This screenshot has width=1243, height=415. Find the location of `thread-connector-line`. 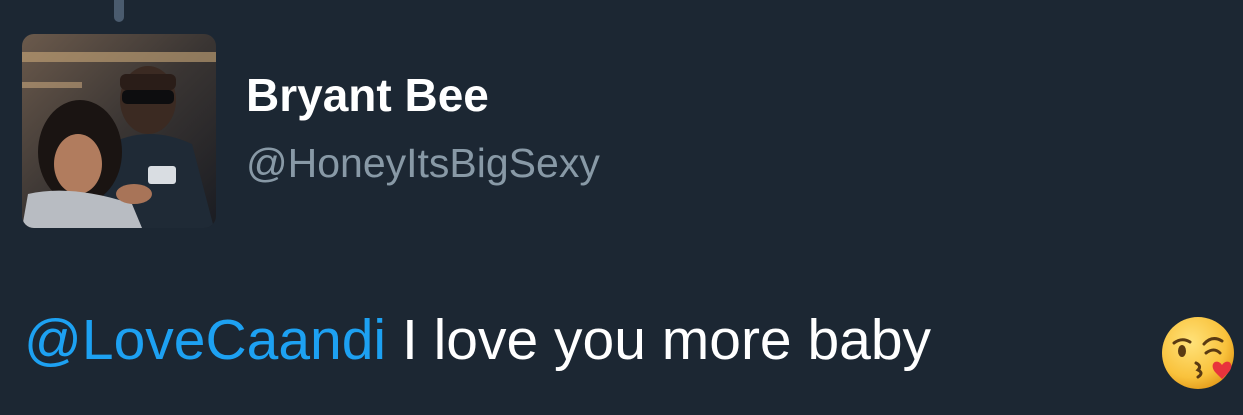

thread-connector-line is located at coordinates (119, 11).